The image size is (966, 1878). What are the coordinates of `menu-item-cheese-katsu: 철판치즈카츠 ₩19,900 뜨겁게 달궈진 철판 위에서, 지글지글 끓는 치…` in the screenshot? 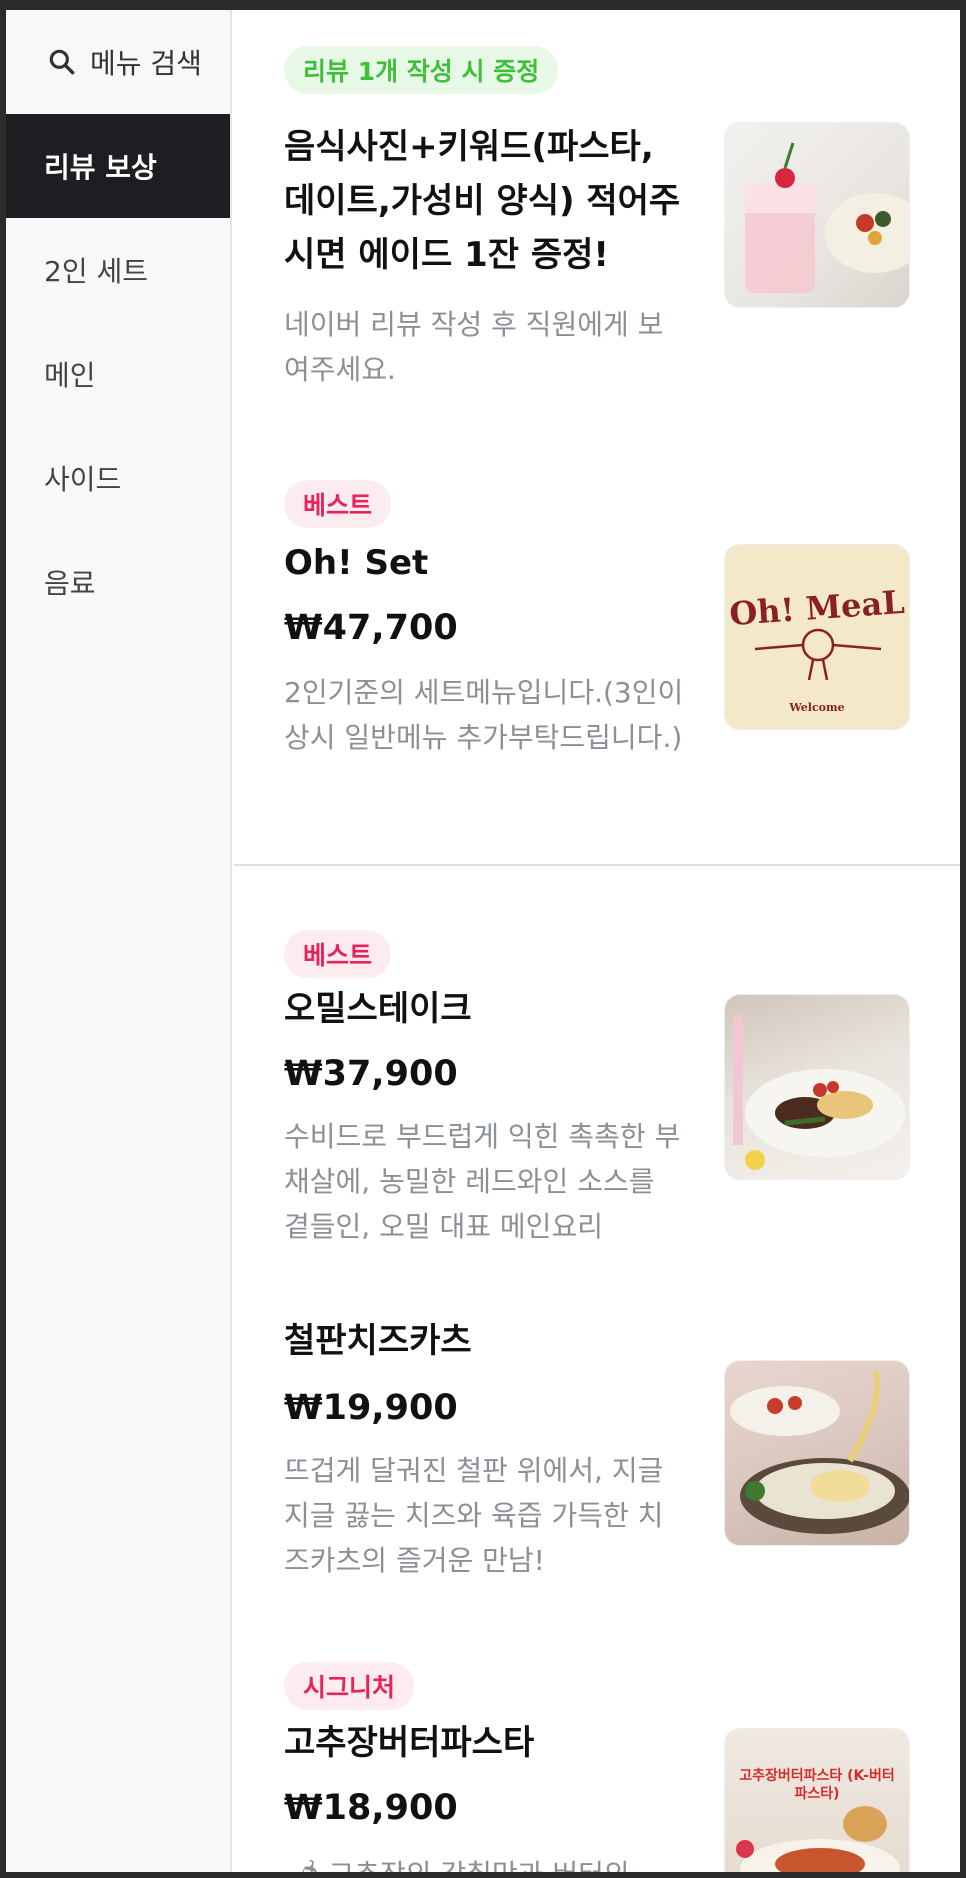 It's located at (597, 1460).